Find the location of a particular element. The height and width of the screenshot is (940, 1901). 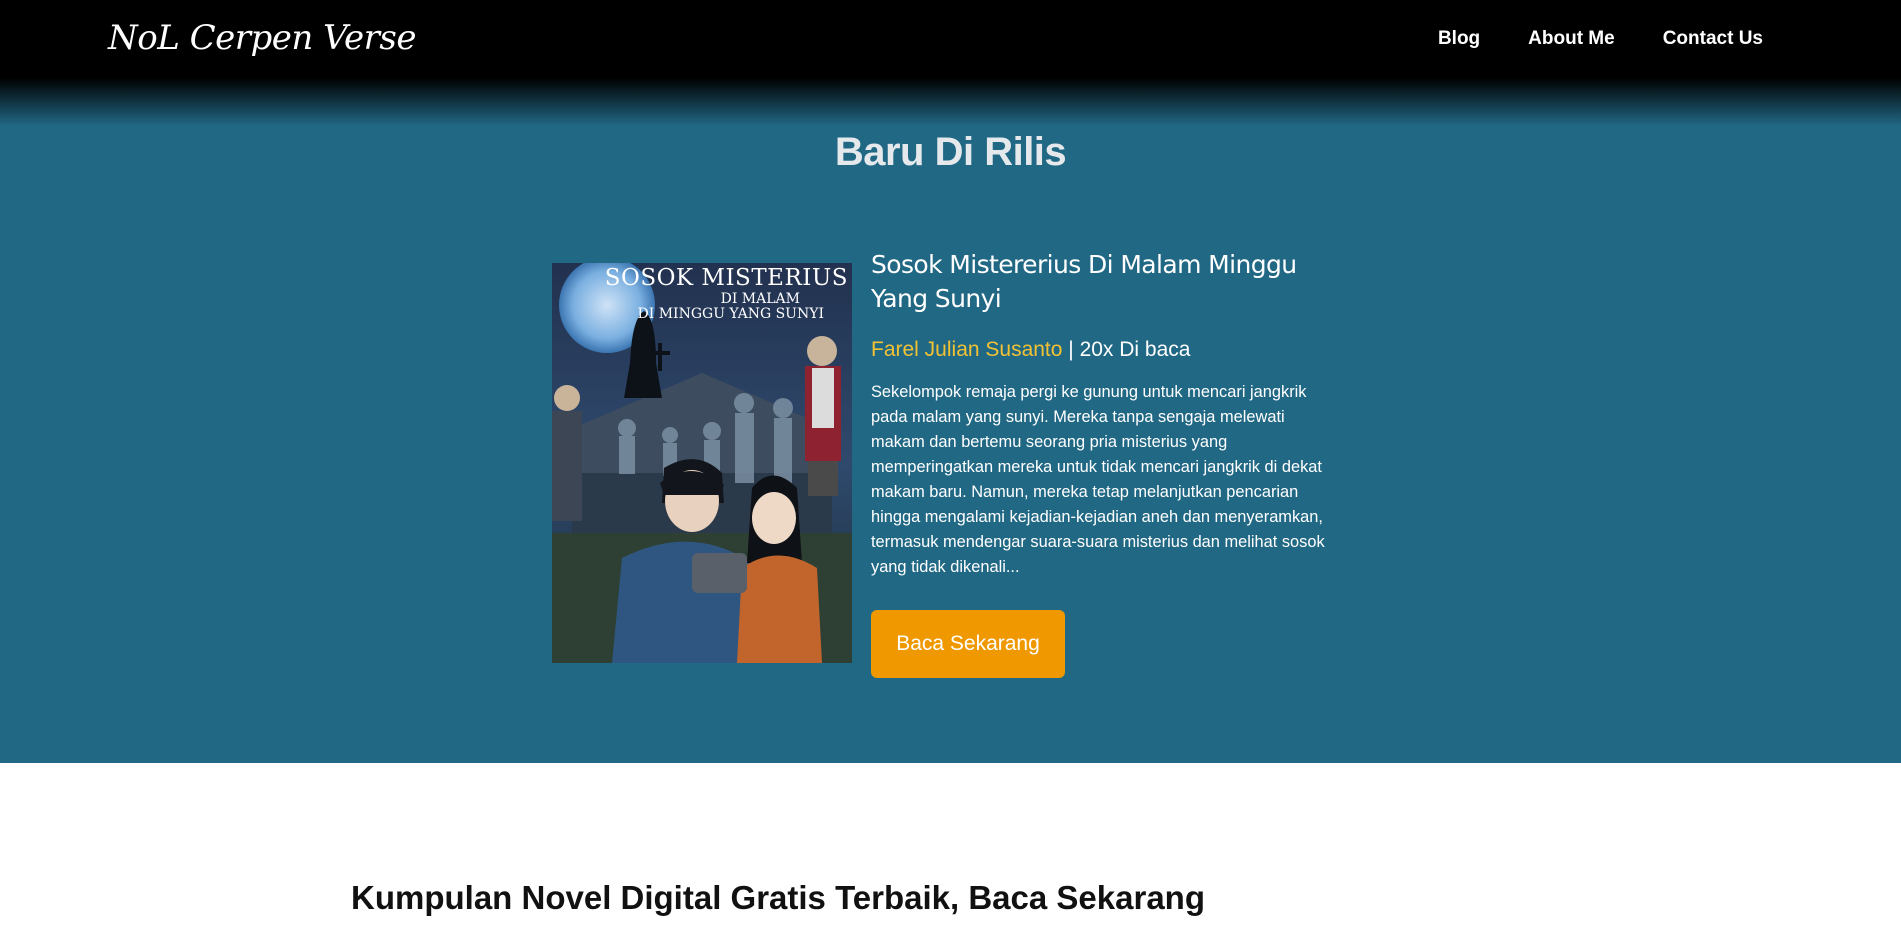

read-now-button: Baca Sekarang is located at coordinates (968, 644).